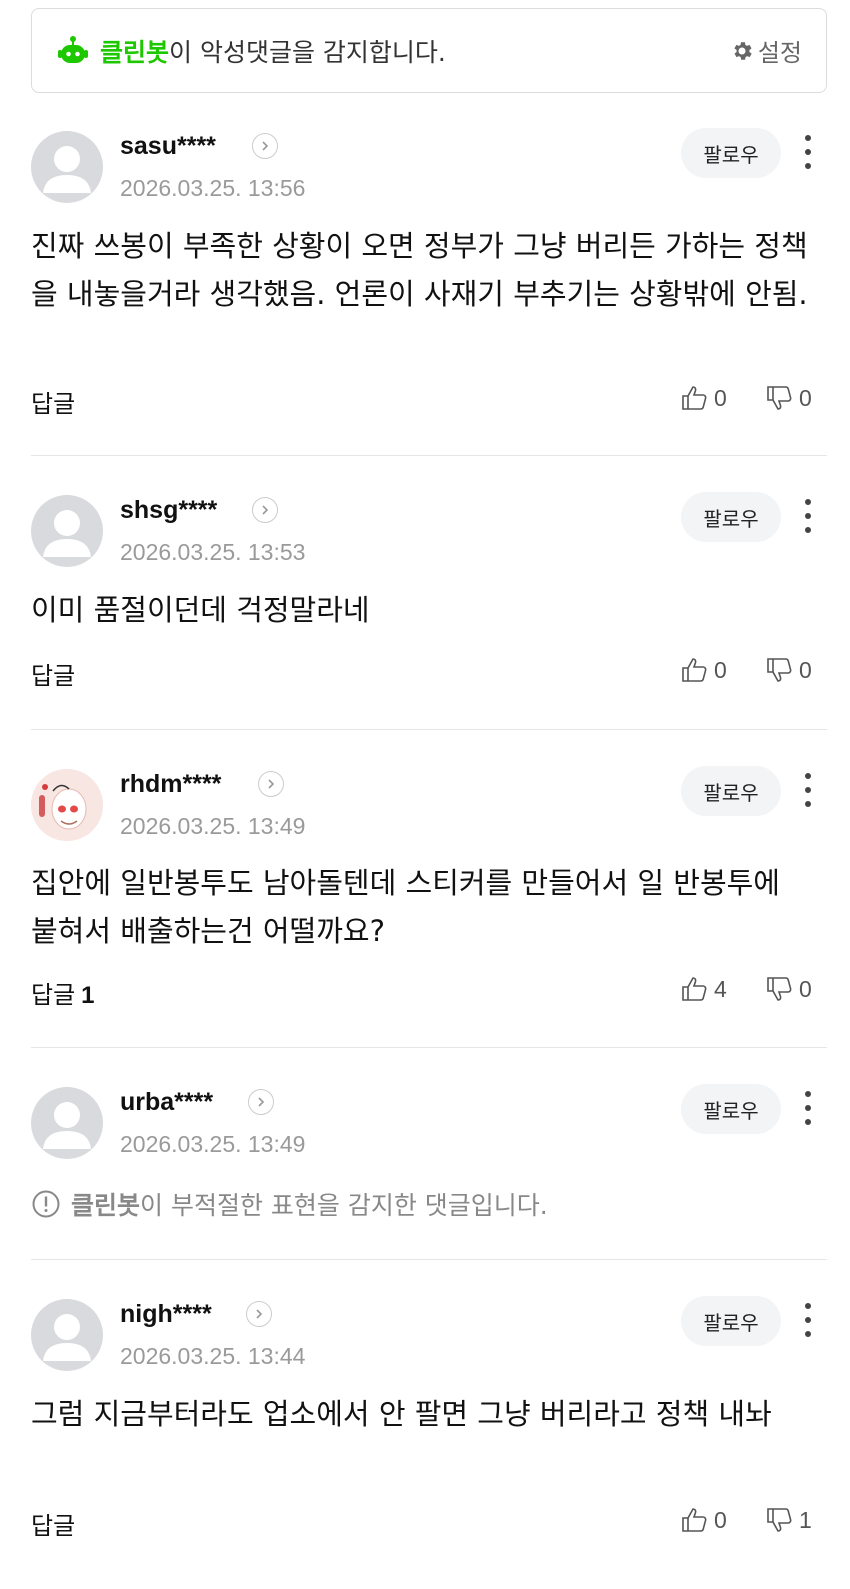  What do you see at coordinates (168, 146) in the screenshot?
I see `username: sasu****` at bounding box center [168, 146].